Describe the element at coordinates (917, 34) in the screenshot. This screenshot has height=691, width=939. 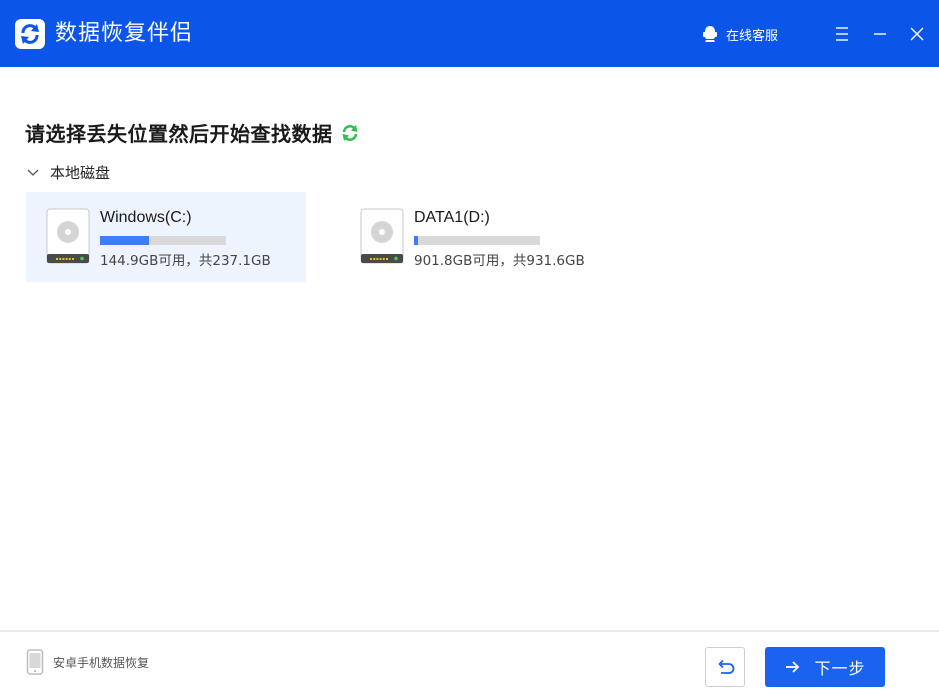
I see `close-icon` at that location.